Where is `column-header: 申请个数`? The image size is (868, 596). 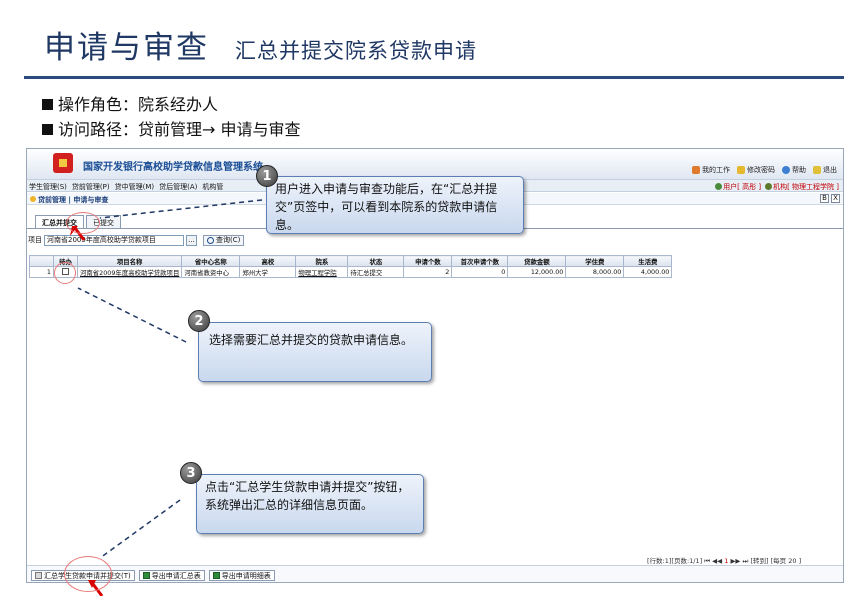 column-header: 申请个数 is located at coordinates (428, 261).